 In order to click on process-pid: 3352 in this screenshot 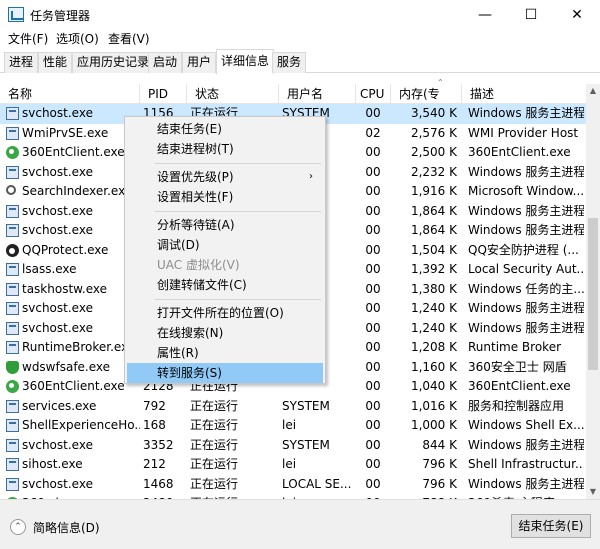, I will do `click(158, 444)`.